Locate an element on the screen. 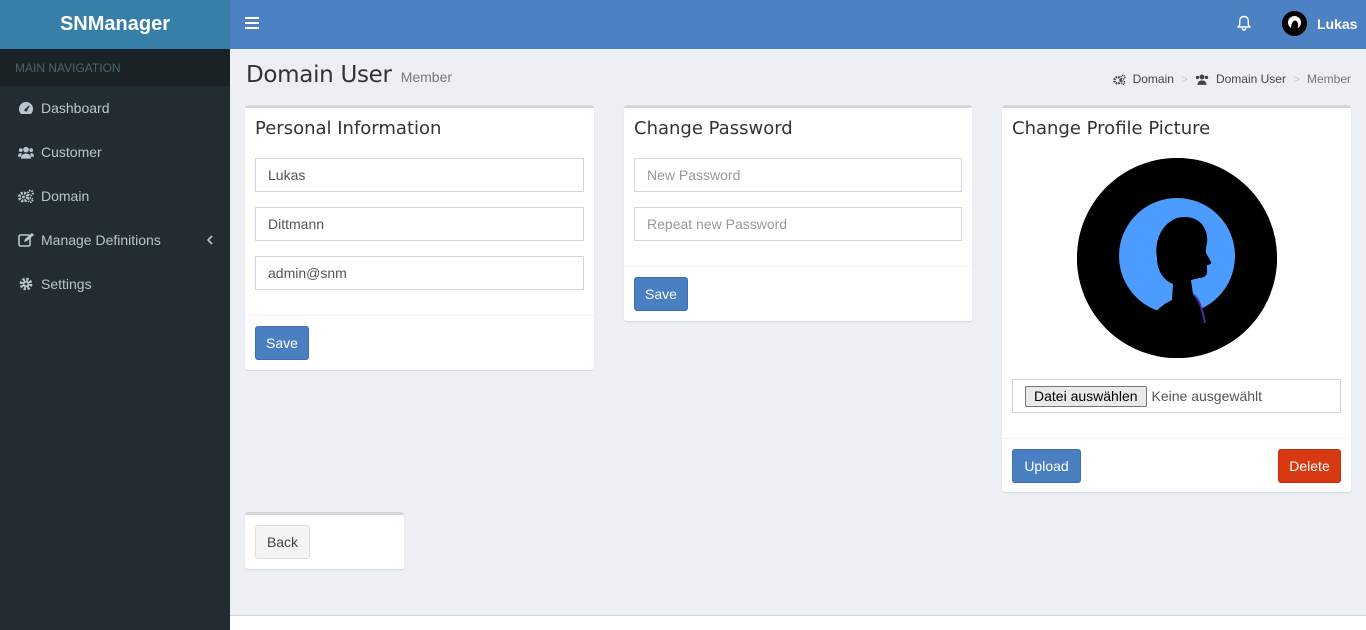 Image resolution: width=1366 pixels, height=630 pixels. sidebar-item-customer: Customer is located at coordinates (115, 152).